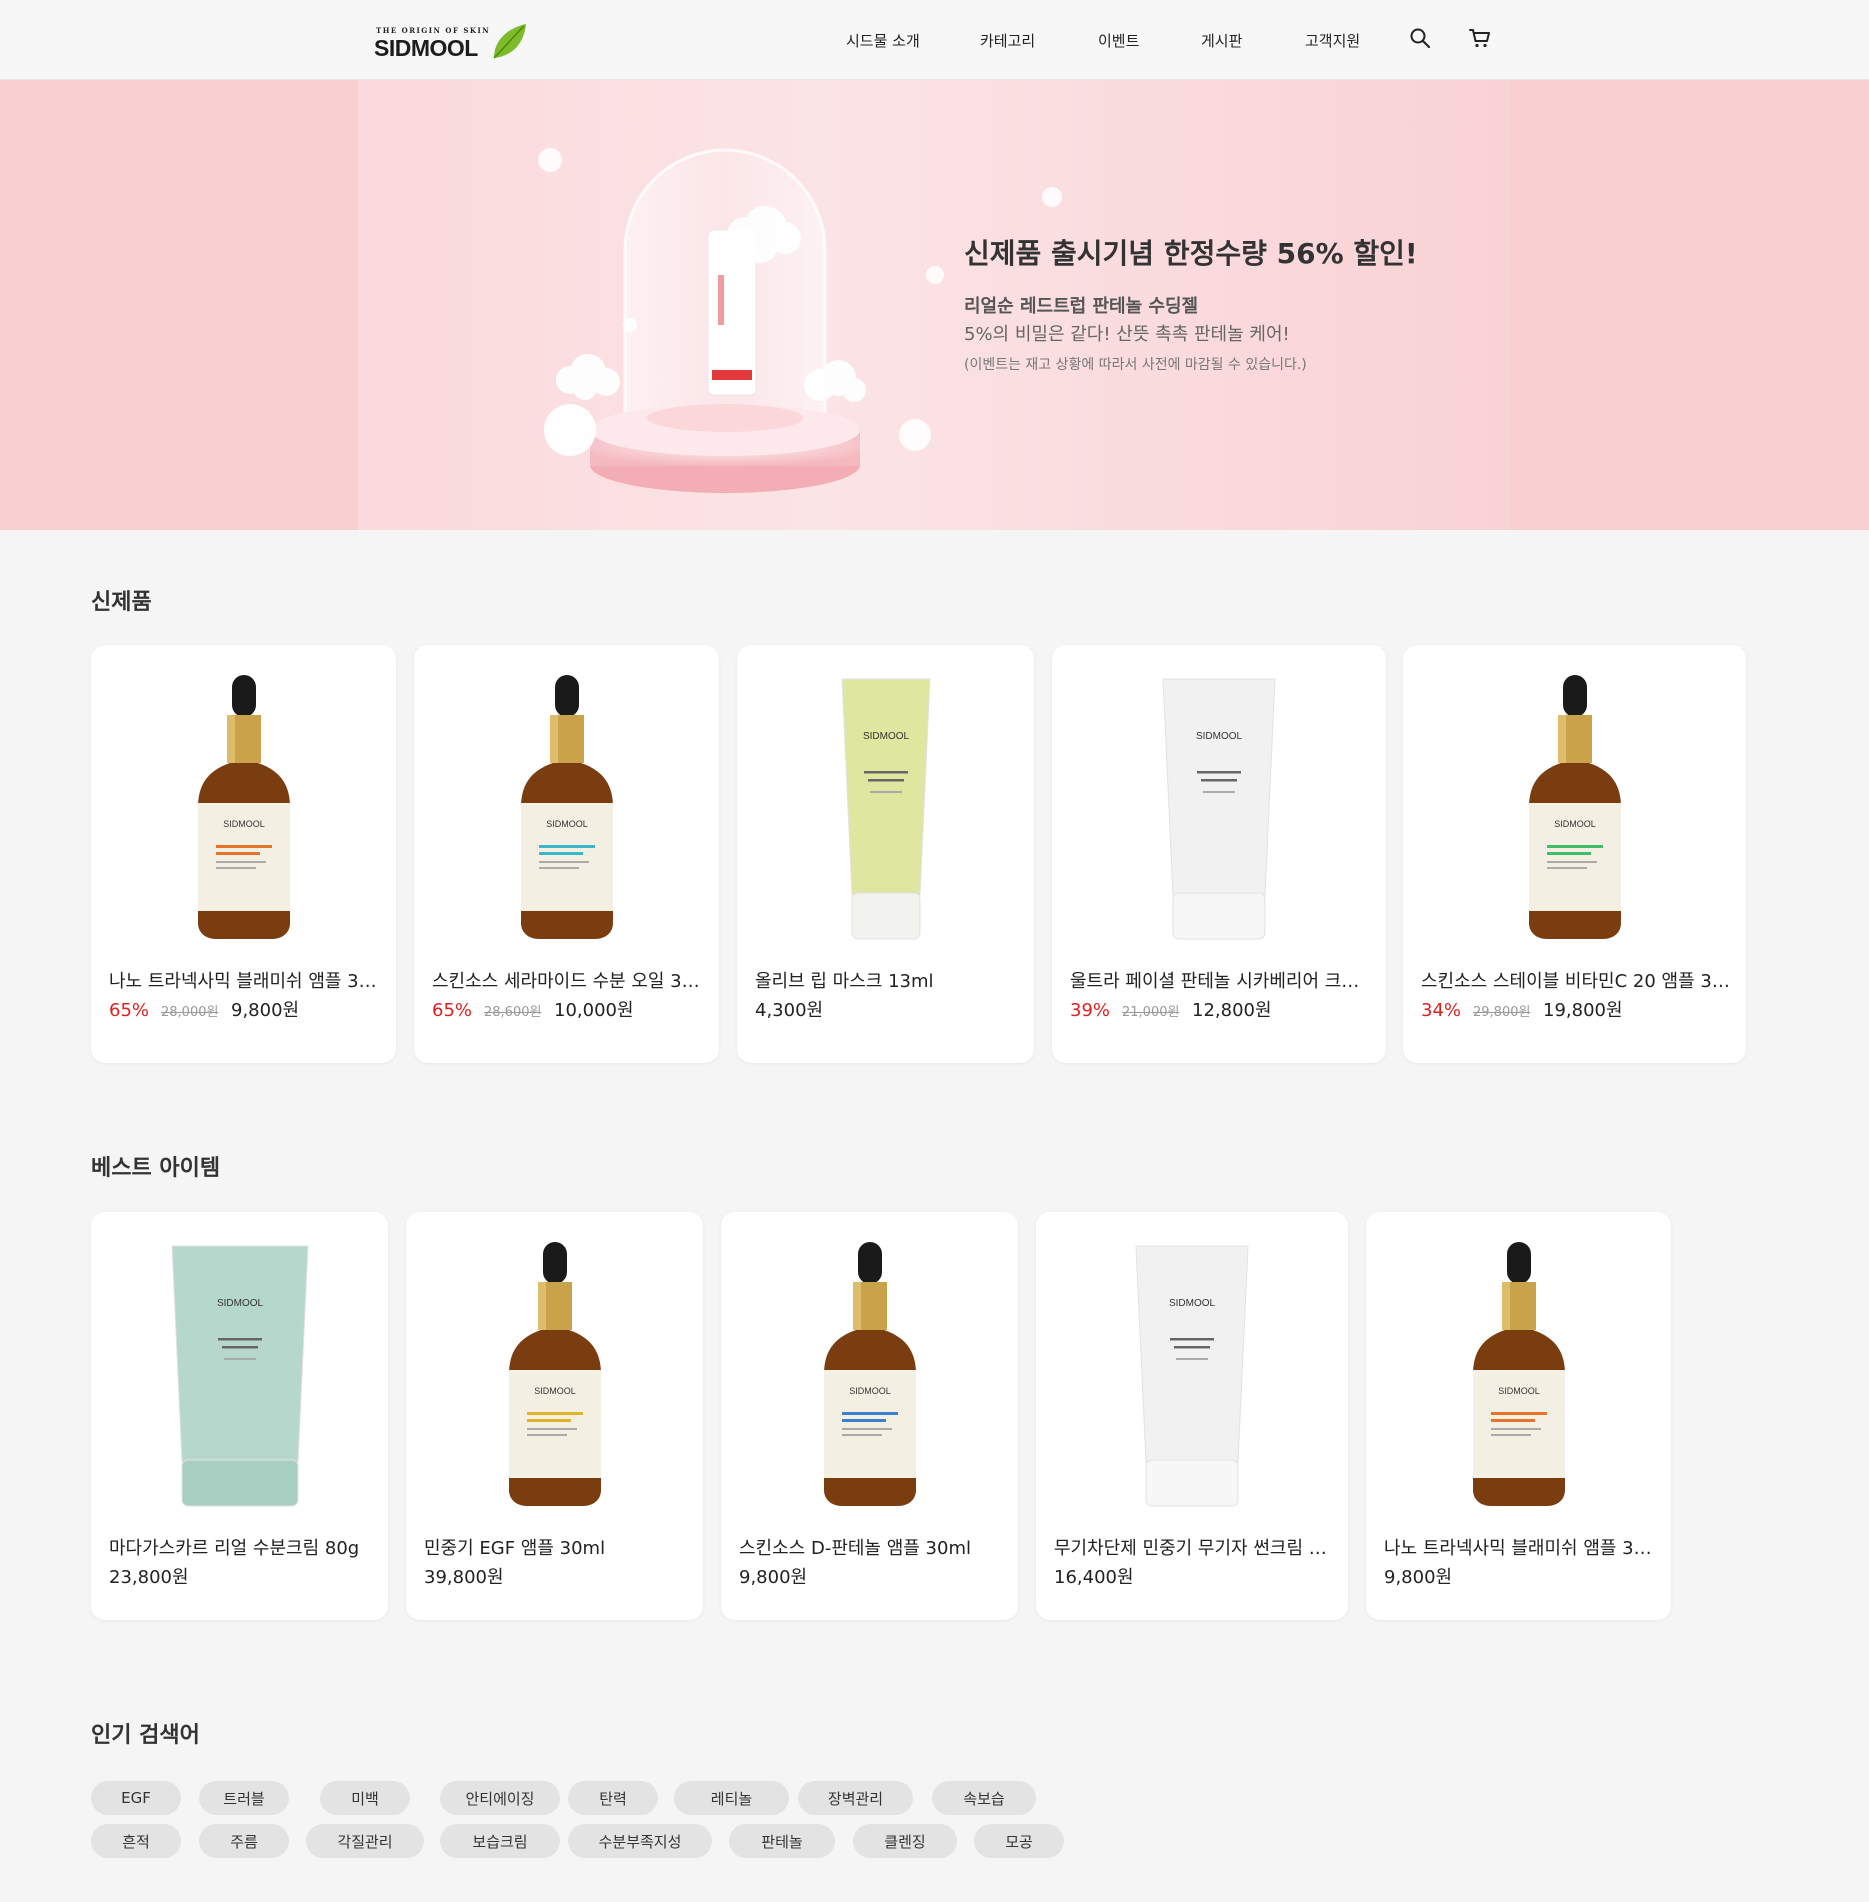 Image resolution: width=1869 pixels, height=1902 pixels. Describe the element at coordinates (1502, 1012) in the screenshot. I see `original-price: 29,800원` at that location.